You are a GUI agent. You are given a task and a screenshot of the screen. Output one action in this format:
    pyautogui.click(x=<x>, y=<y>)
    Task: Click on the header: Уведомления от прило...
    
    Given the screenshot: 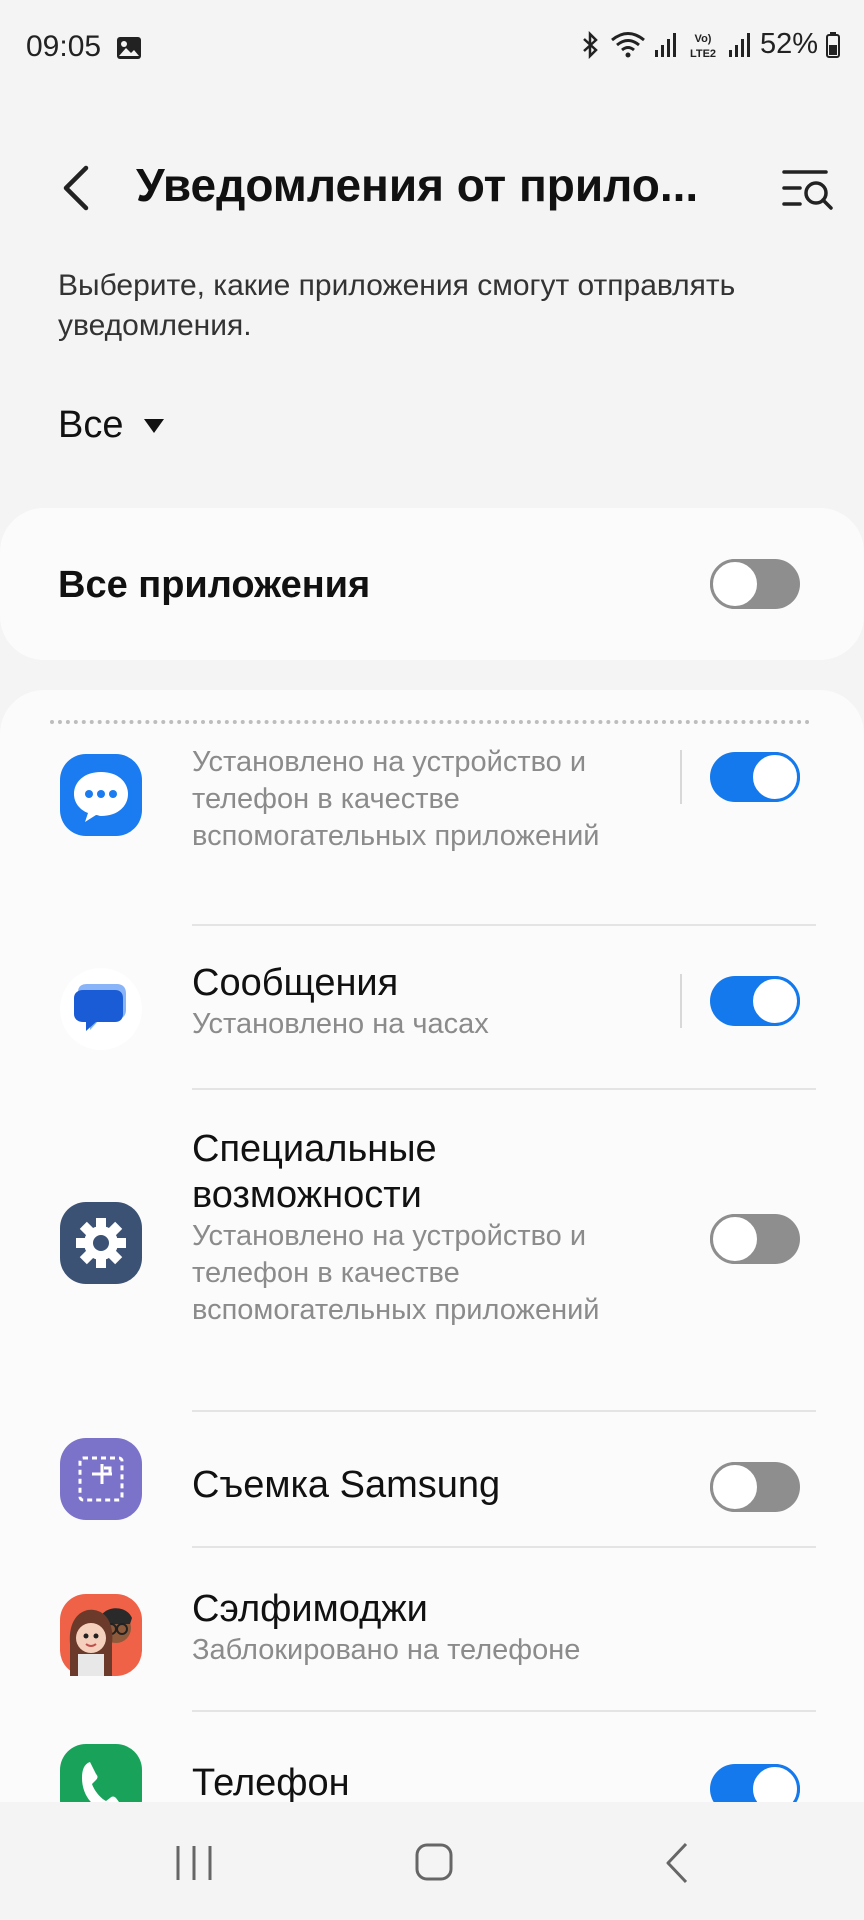 What is the action you would take?
    pyautogui.click(x=432, y=188)
    